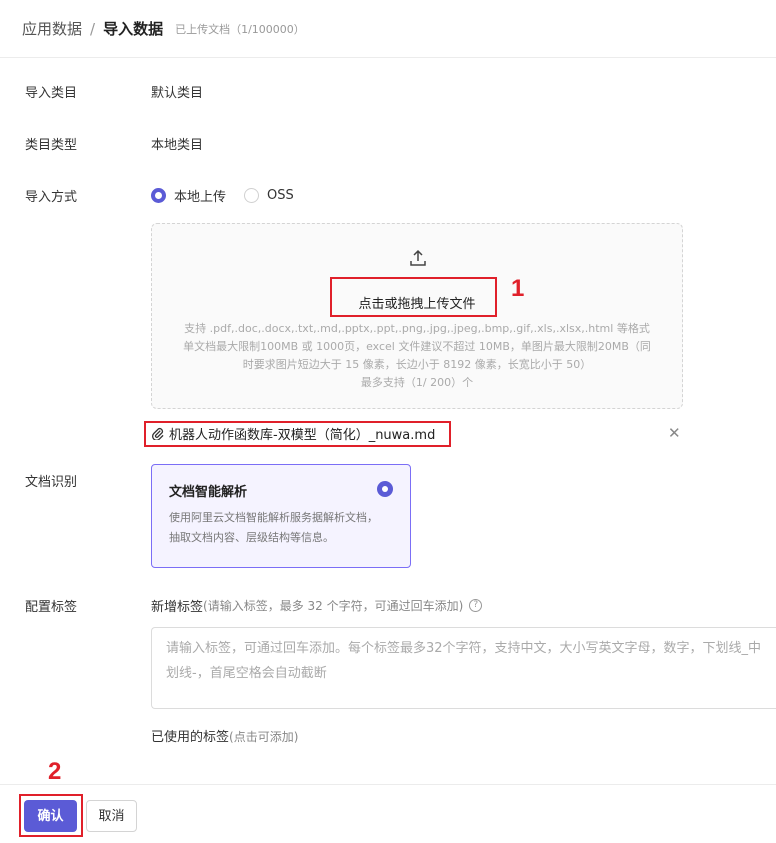  I want to click on new-tag-heading: 新增标签 (请输入标签，最多 32 个字符，可通过回车添加) ?, so click(317, 605).